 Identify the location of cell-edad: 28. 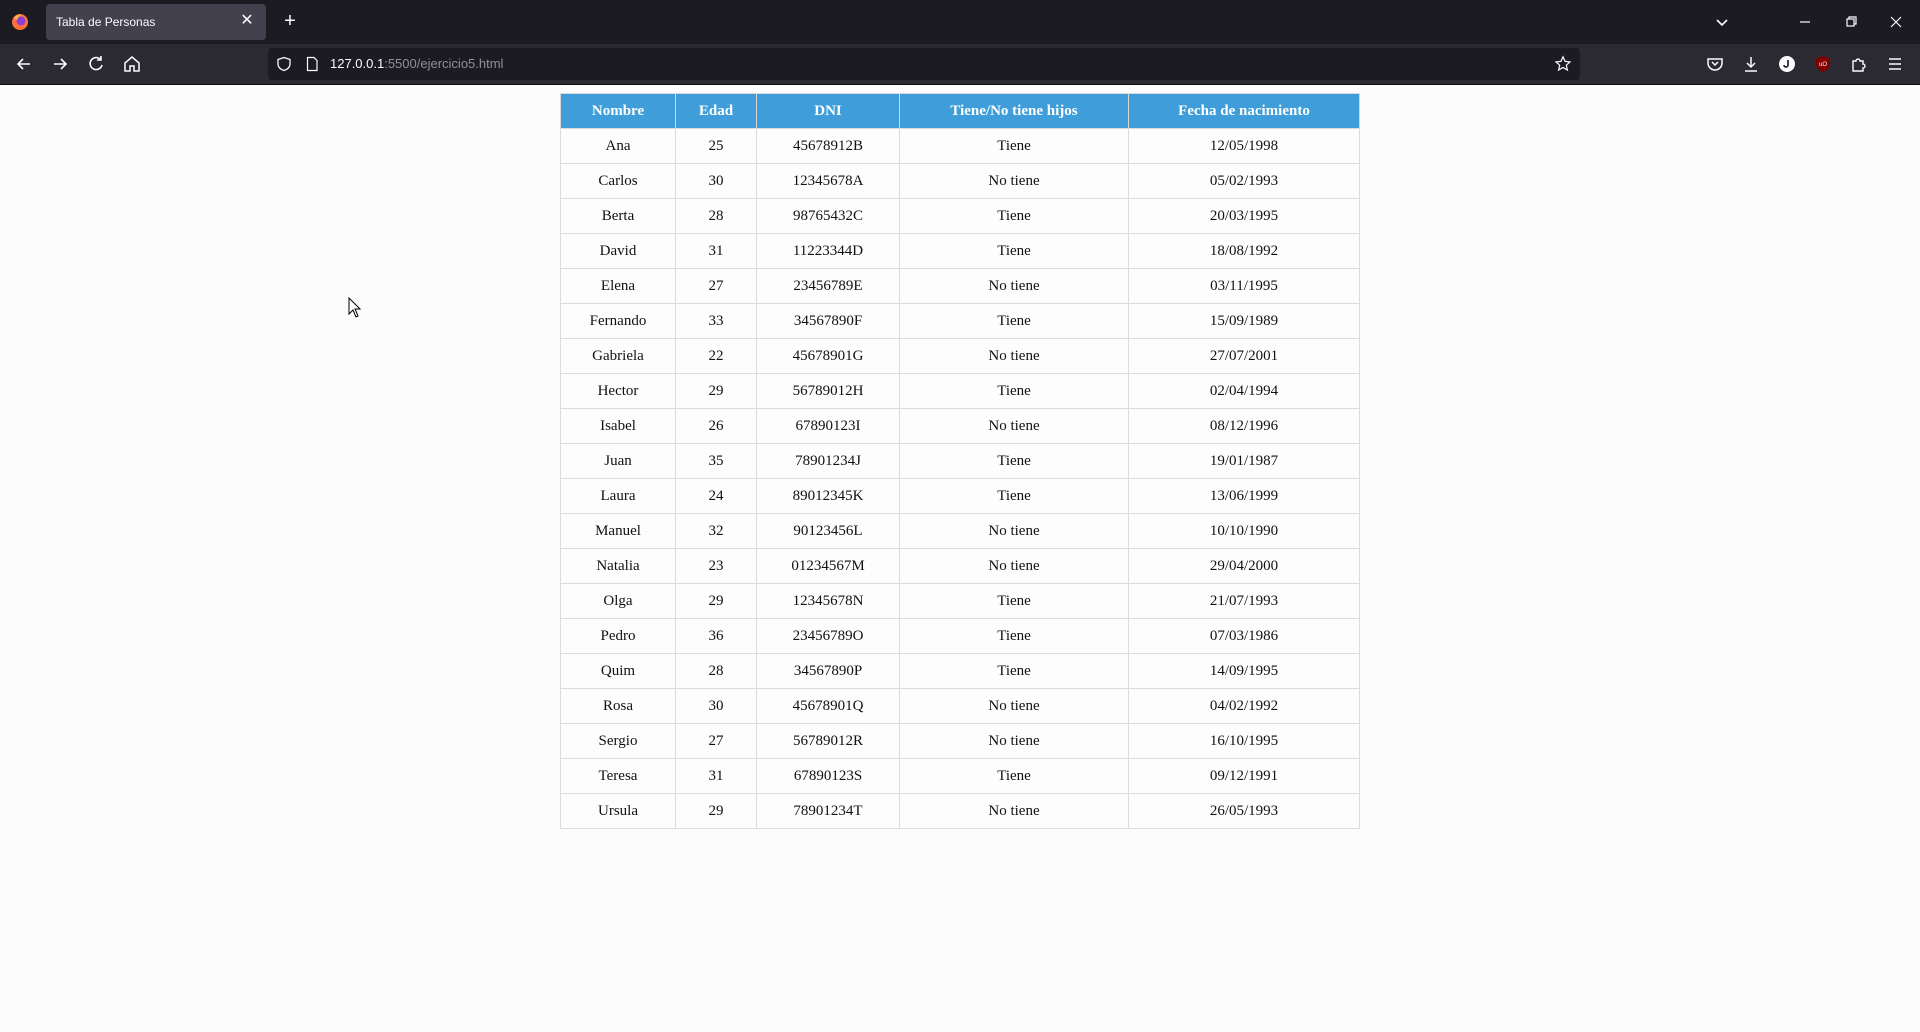
(716, 671).